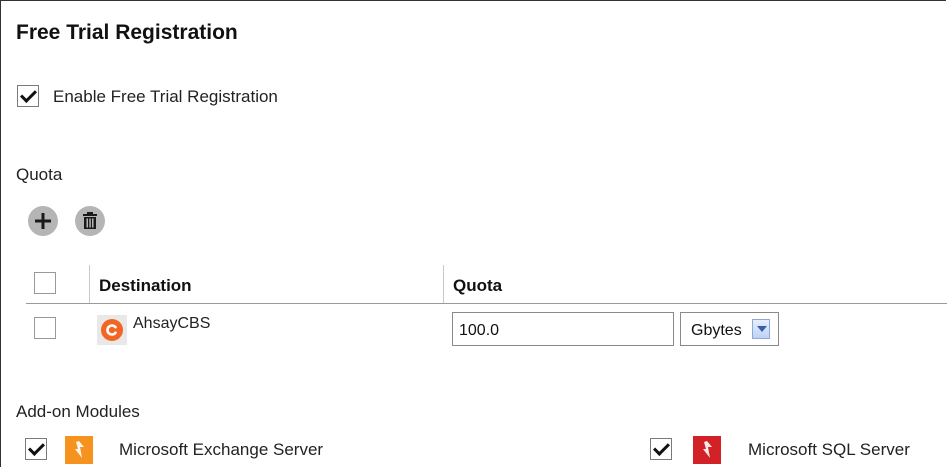 This screenshot has height=468, width=947. Describe the element at coordinates (165, 96) in the screenshot. I see `enable-trial-label: Enable Free Trial Registration` at that location.